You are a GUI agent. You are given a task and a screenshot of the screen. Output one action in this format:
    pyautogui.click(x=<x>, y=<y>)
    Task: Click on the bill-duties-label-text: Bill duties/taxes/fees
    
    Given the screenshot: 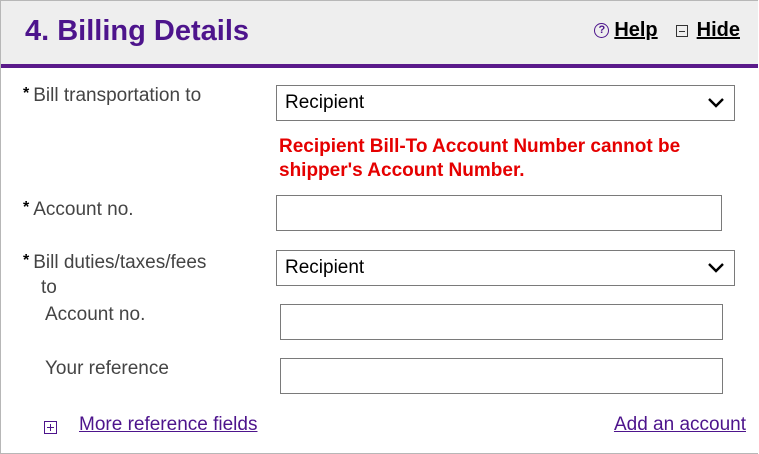 What is the action you would take?
    pyautogui.click(x=120, y=262)
    